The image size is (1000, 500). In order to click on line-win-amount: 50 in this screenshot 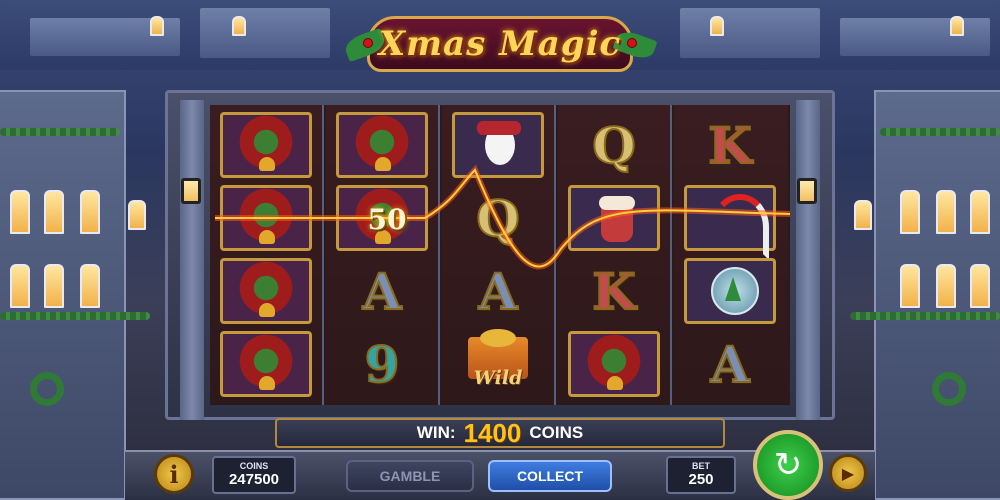, I will do `click(387, 219)`.